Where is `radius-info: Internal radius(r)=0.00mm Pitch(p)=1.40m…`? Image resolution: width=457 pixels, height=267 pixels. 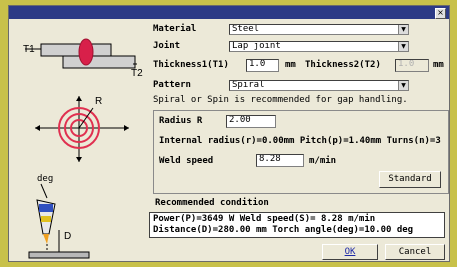
radius-info: Internal radius(r)=0.00mm Pitch(p)=1.40m… is located at coordinates (300, 141).